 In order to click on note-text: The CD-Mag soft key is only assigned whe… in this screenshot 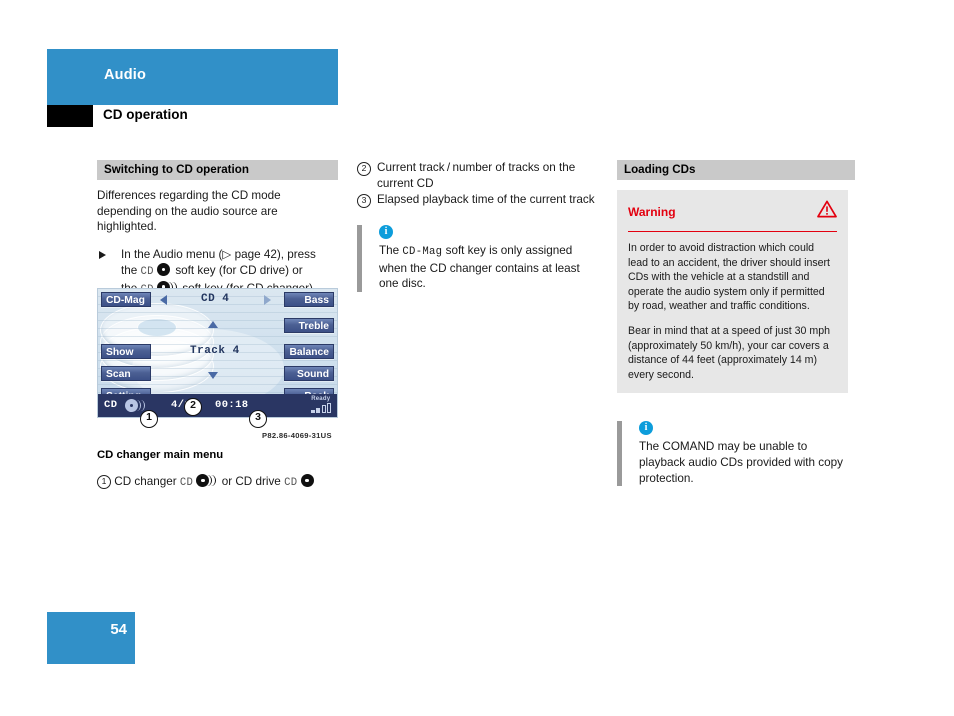, I will do `click(488, 267)`.